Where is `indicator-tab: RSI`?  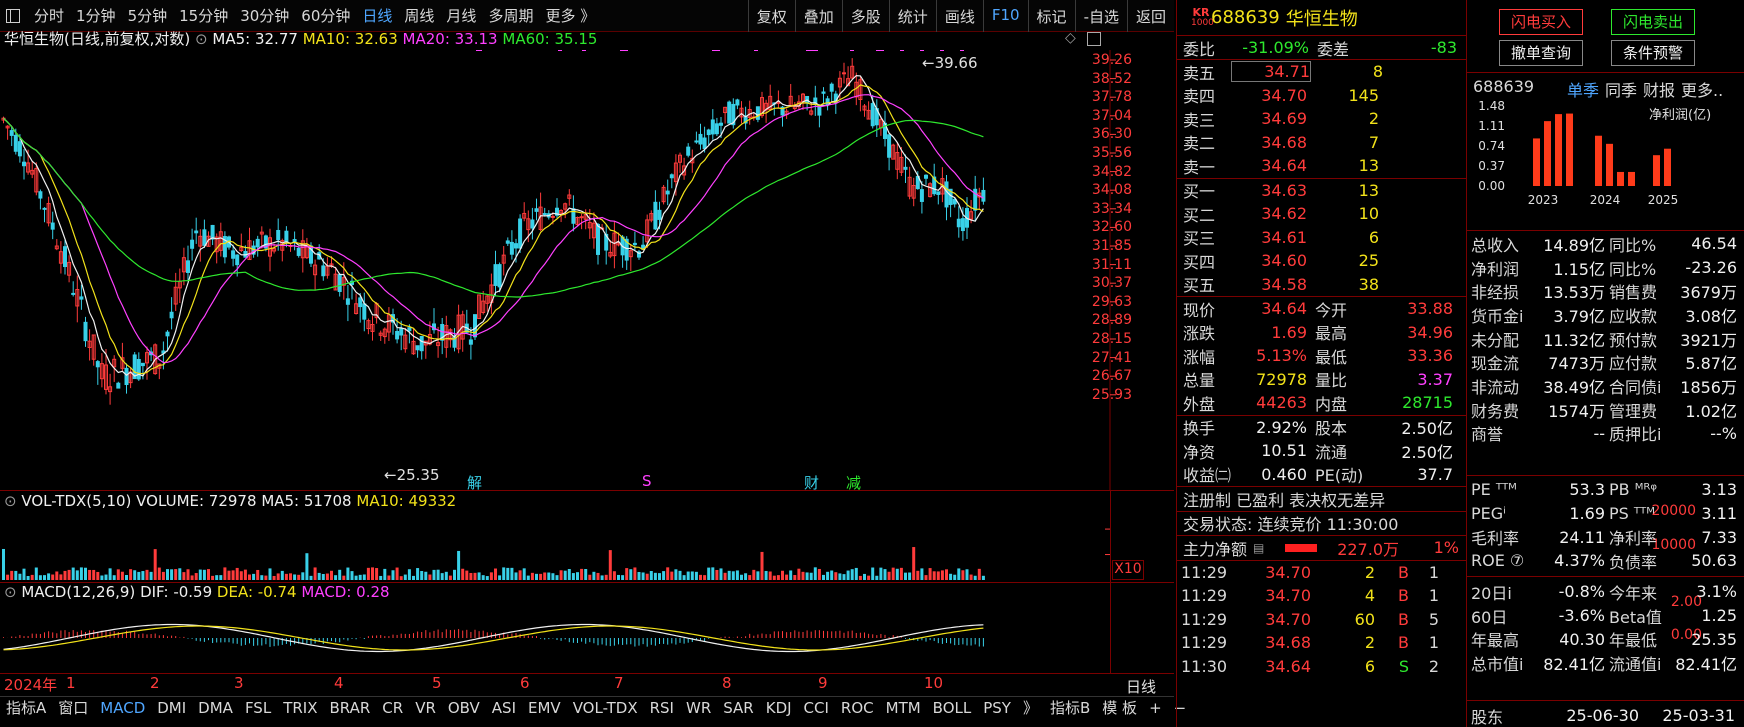 indicator-tab: RSI is located at coordinates (662, 708).